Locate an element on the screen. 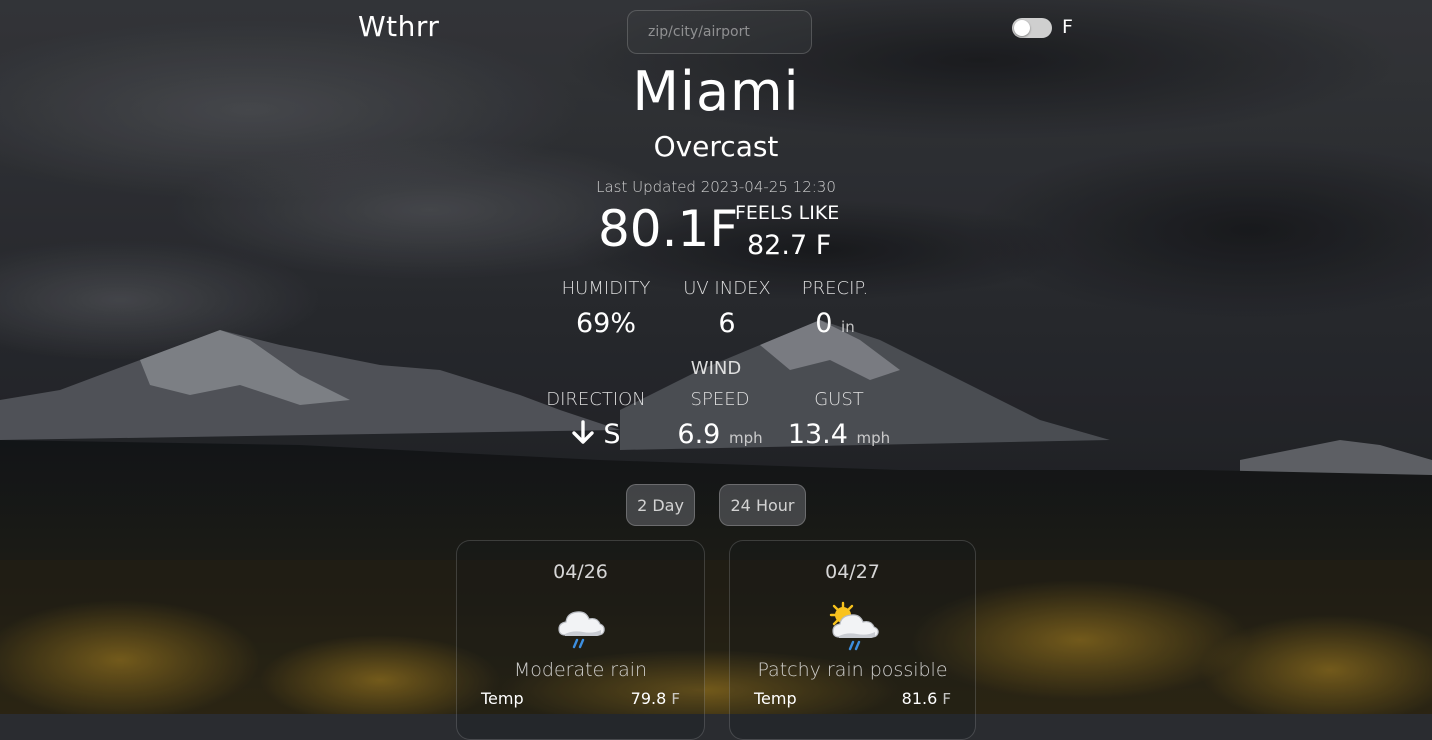 The width and height of the screenshot is (1432, 740). sun-rain-cloud-icon is located at coordinates (854, 626).